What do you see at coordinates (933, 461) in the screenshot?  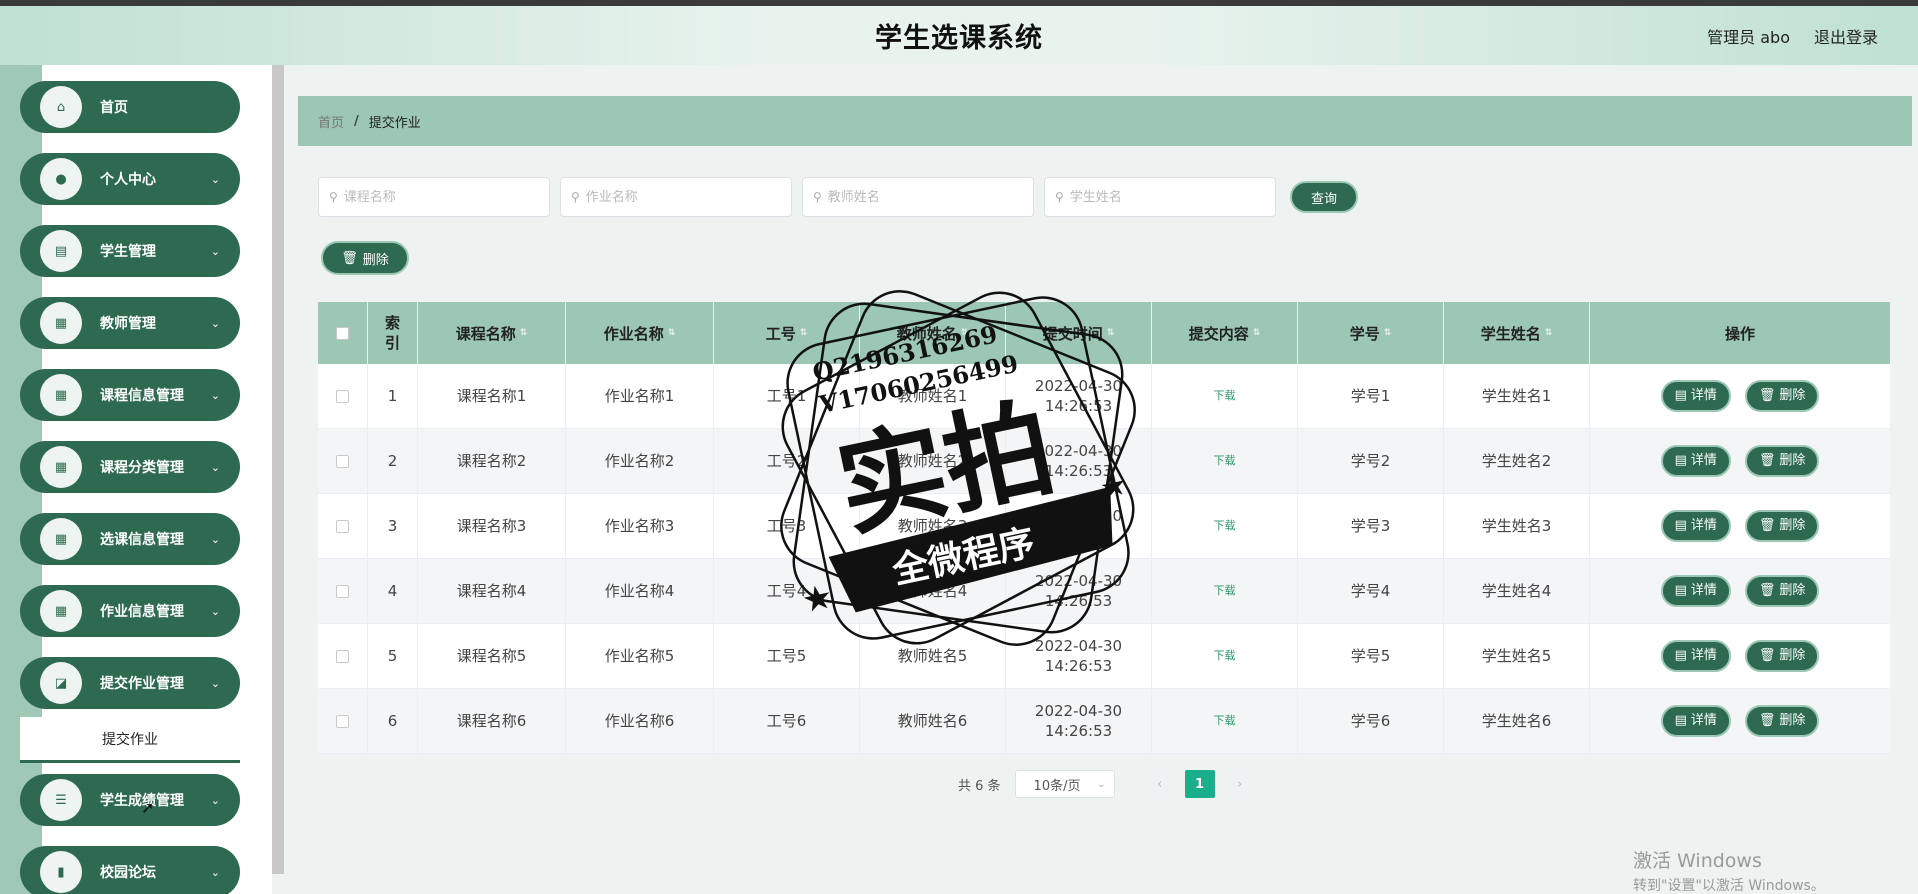 I see `cell-teacher: 教师姓名2` at bounding box center [933, 461].